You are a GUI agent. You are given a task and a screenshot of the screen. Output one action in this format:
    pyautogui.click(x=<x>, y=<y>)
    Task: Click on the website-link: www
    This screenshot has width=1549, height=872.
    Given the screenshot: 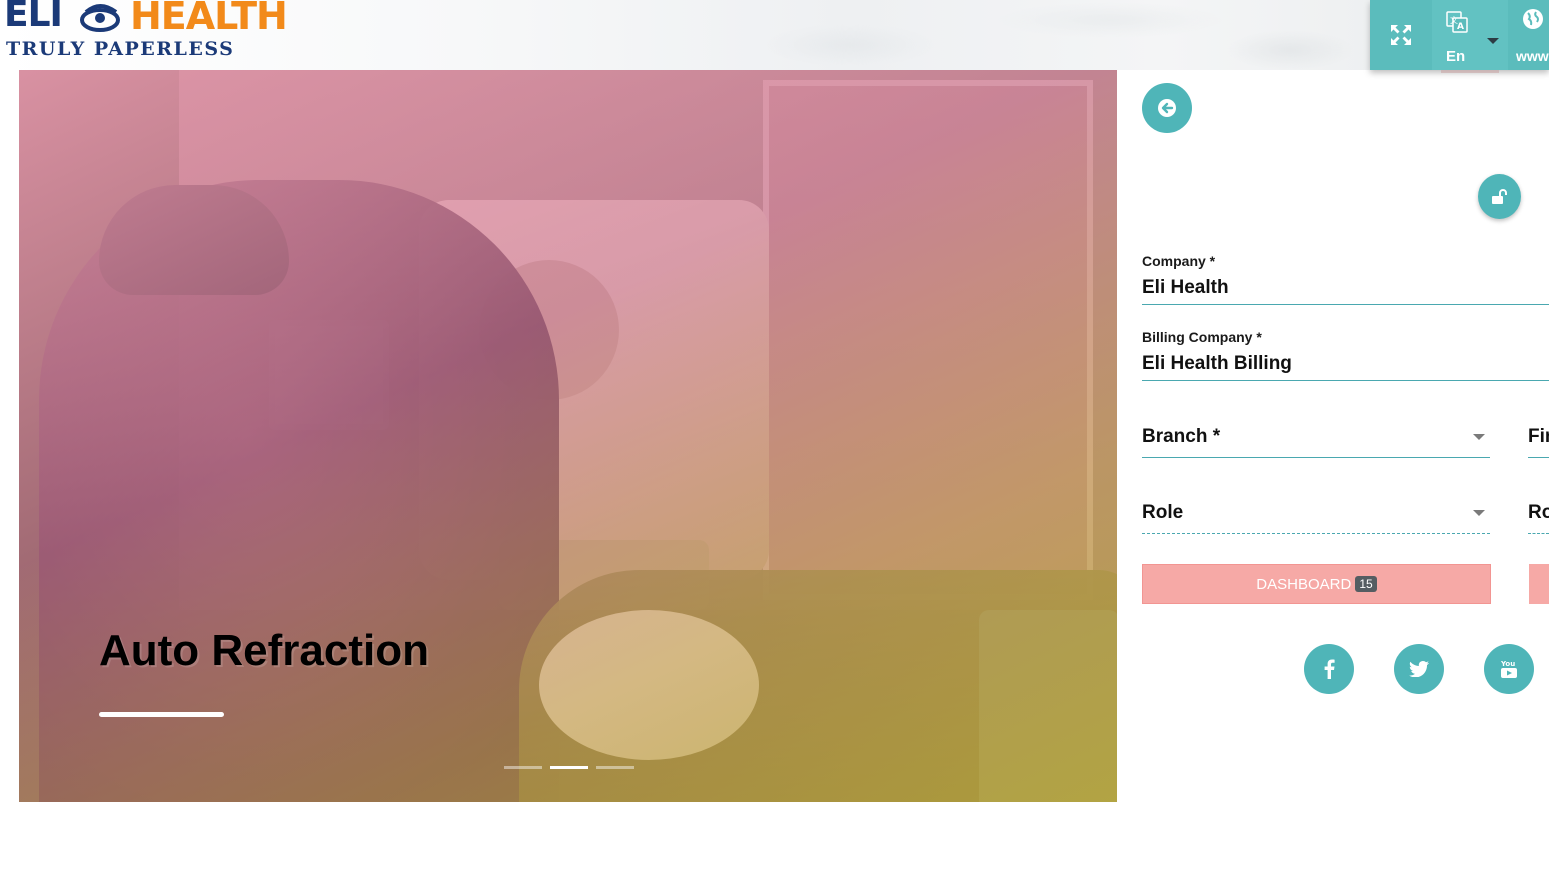 What is the action you would take?
    pyautogui.click(x=1528, y=35)
    